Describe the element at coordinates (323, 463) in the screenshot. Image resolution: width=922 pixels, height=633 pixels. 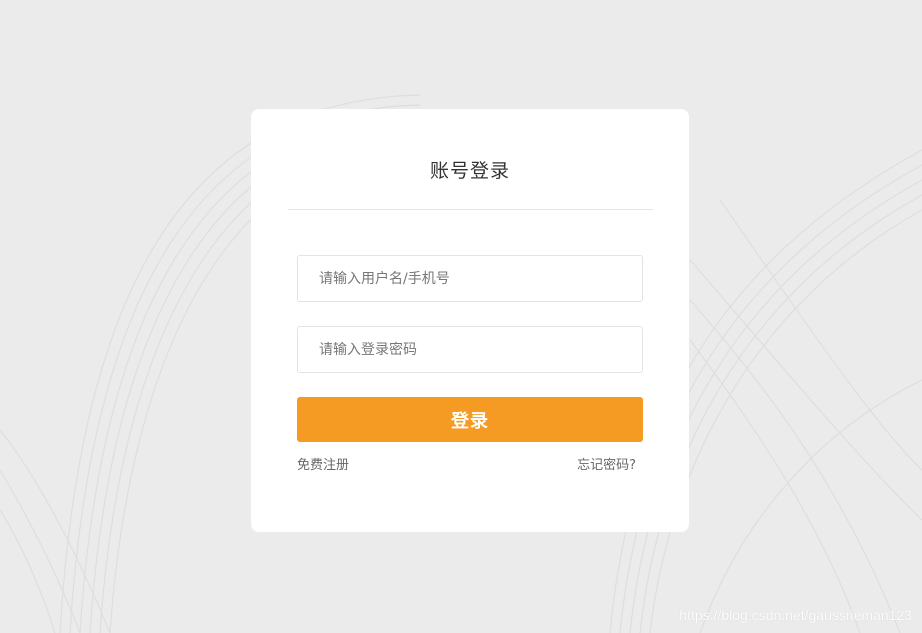
I see `register-link: 免费注册` at that location.